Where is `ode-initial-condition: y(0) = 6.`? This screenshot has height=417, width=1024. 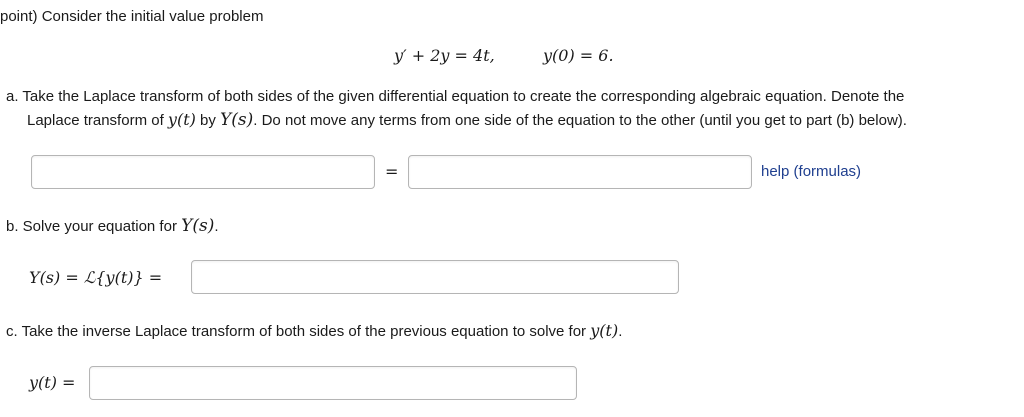 ode-initial-condition: y(0) = 6. is located at coordinates (578, 55).